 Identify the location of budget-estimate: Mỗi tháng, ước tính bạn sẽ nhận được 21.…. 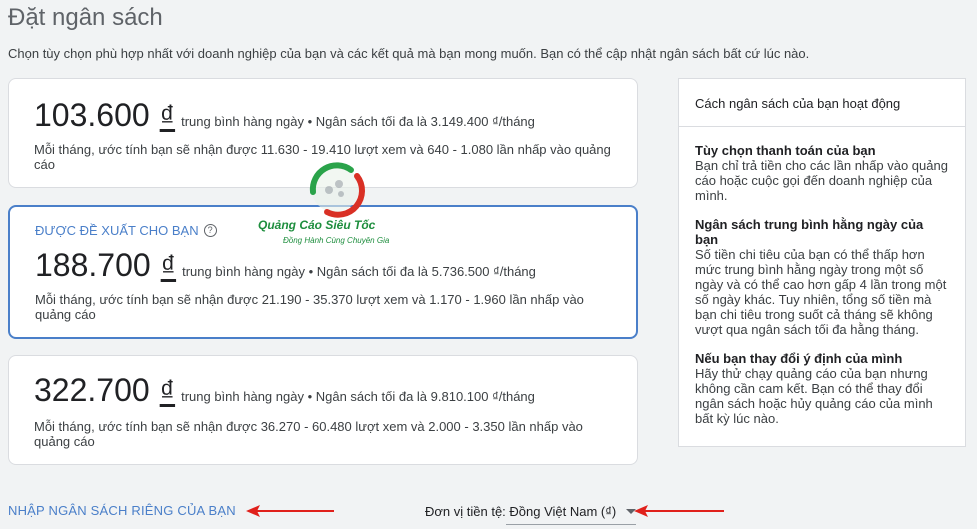
(309, 307).